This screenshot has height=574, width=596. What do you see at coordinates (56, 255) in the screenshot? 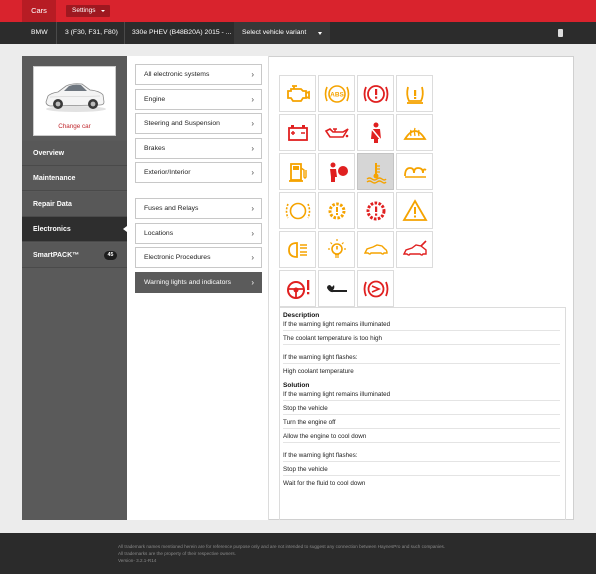
I see `sidebar-item-label: SmartPACK™` at bounding box center [56, 255].